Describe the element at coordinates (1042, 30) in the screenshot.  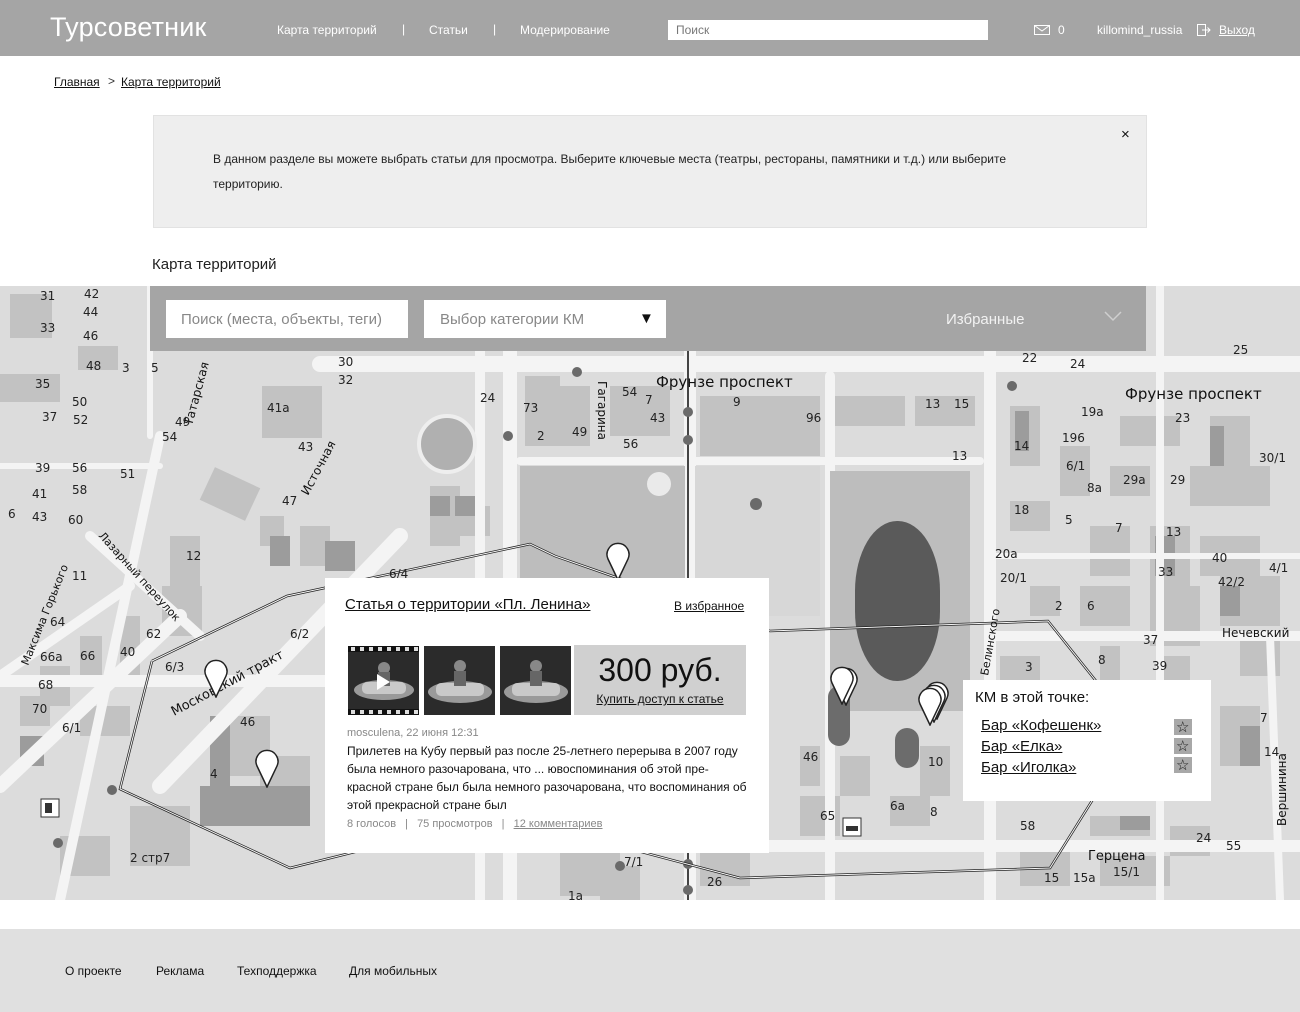
I see `mail-icon` at that location.